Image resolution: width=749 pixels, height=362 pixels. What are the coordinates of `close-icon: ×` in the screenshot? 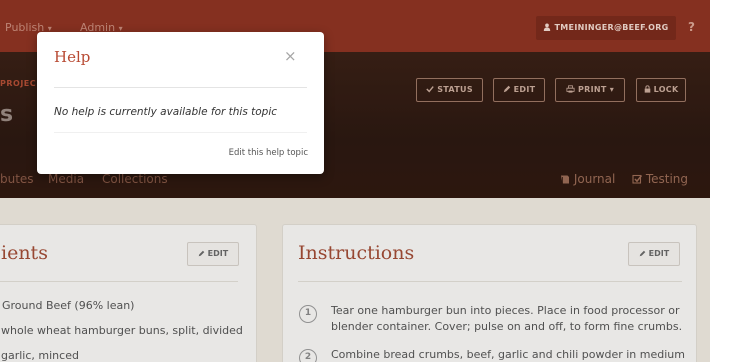 It's located at (290, 56).